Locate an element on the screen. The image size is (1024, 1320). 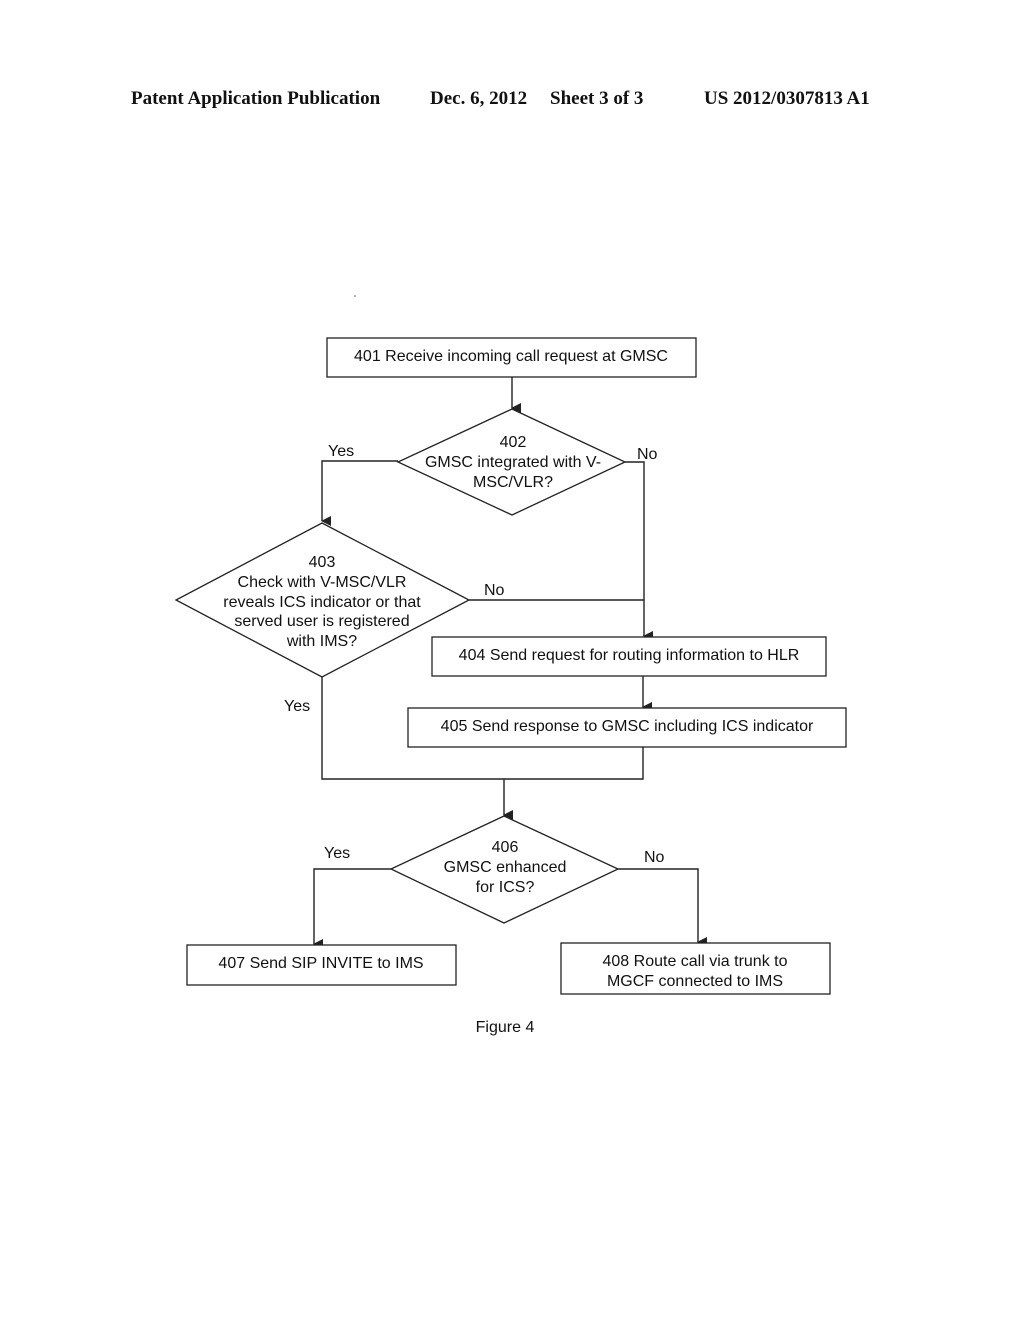
label-yes-402: Yes is located at coordinates (341, 451).